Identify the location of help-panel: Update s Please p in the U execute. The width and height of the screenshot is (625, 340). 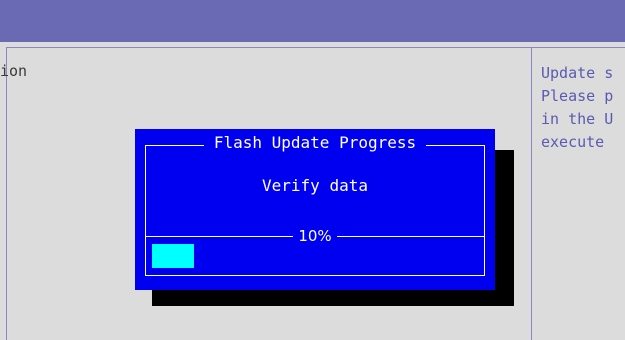
(583, 108).